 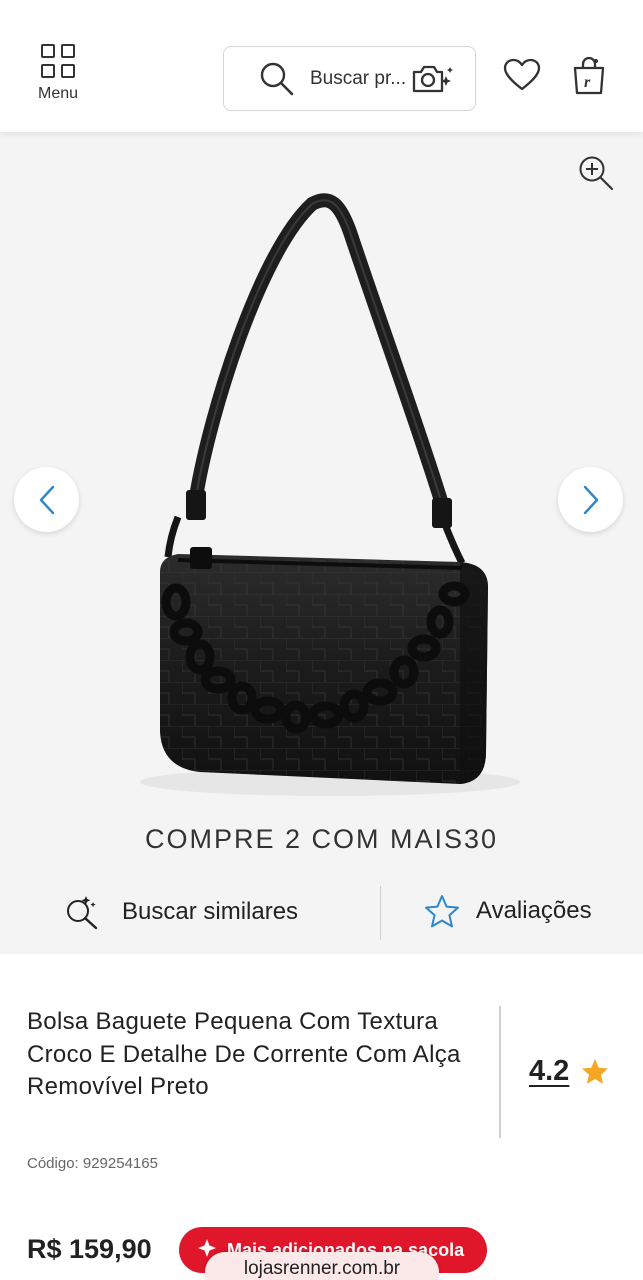 What do you see at coordinates (58, 93) in the screenshot?
I see `menu-label: Menu` at bounding box center [58, 93].